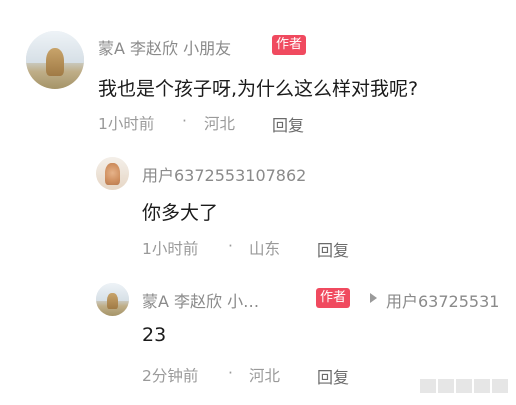  I want to click on reply-location: 河北, so click(265, 376).